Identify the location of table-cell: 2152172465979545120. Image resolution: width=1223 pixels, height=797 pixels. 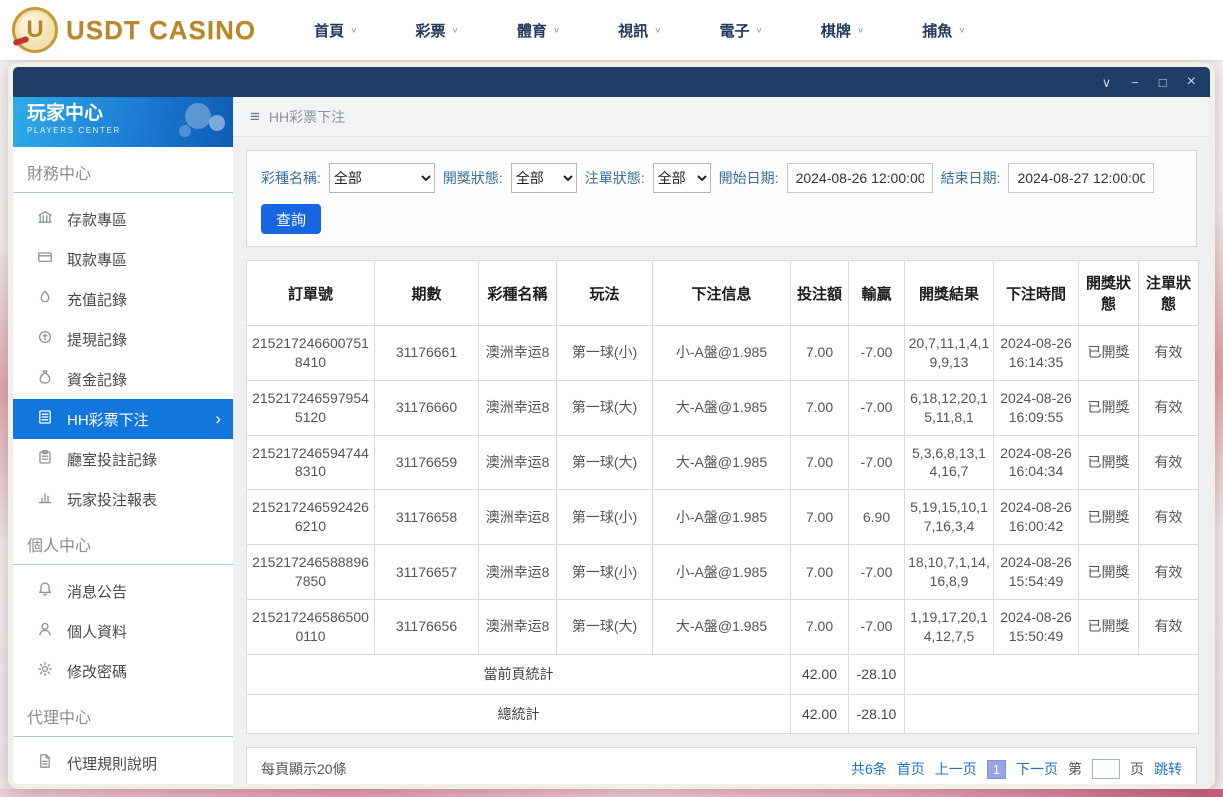
(310, 407).